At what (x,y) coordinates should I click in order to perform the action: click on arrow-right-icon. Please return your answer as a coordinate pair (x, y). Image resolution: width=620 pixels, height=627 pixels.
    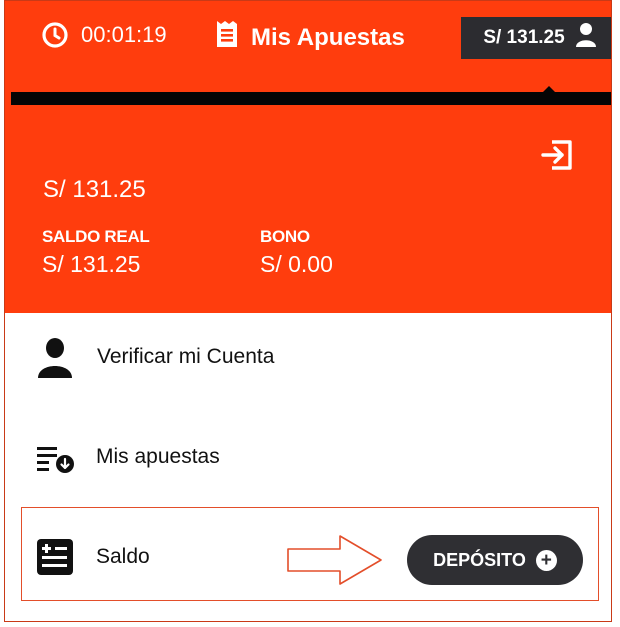
    Looking at the image, I should click on (335, 562).